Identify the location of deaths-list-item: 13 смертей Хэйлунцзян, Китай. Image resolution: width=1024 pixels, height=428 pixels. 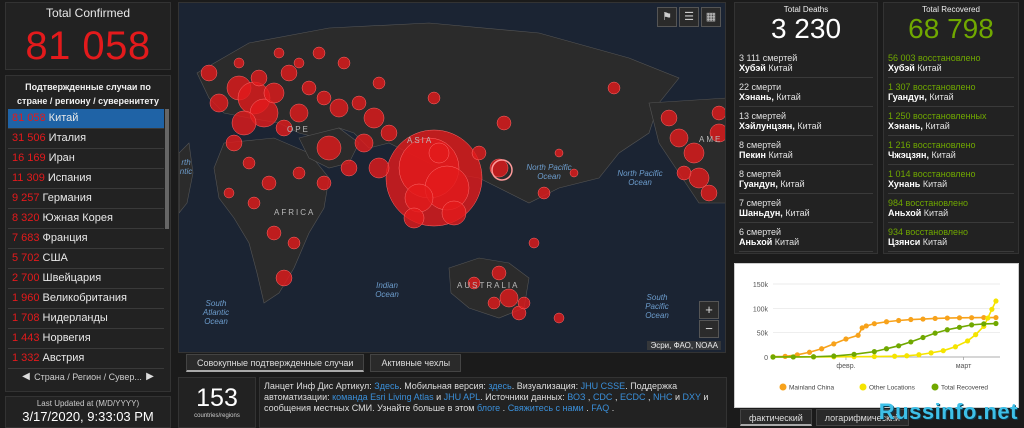
(806, 121).